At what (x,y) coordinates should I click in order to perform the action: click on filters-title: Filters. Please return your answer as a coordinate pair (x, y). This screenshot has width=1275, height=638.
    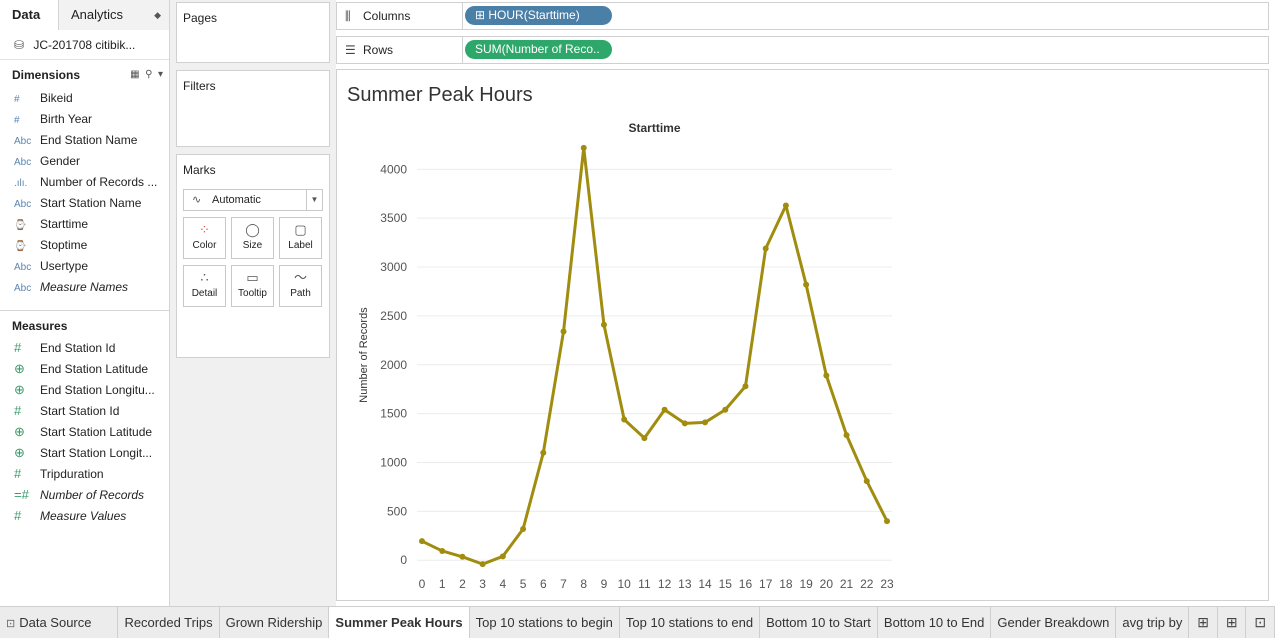
    Looking at the image, I should click on (199, 86).